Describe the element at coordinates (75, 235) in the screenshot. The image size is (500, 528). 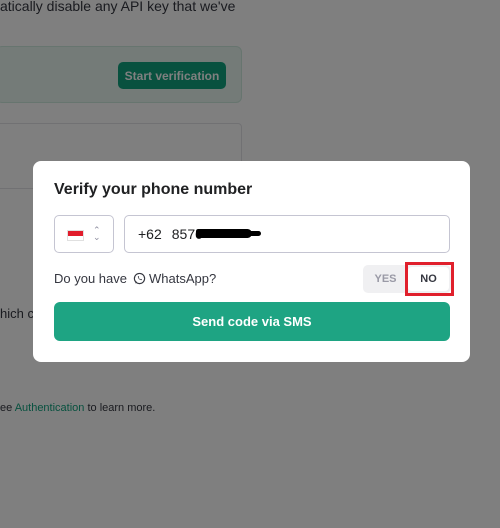
I see `indonesia-flag-icon` at that location.